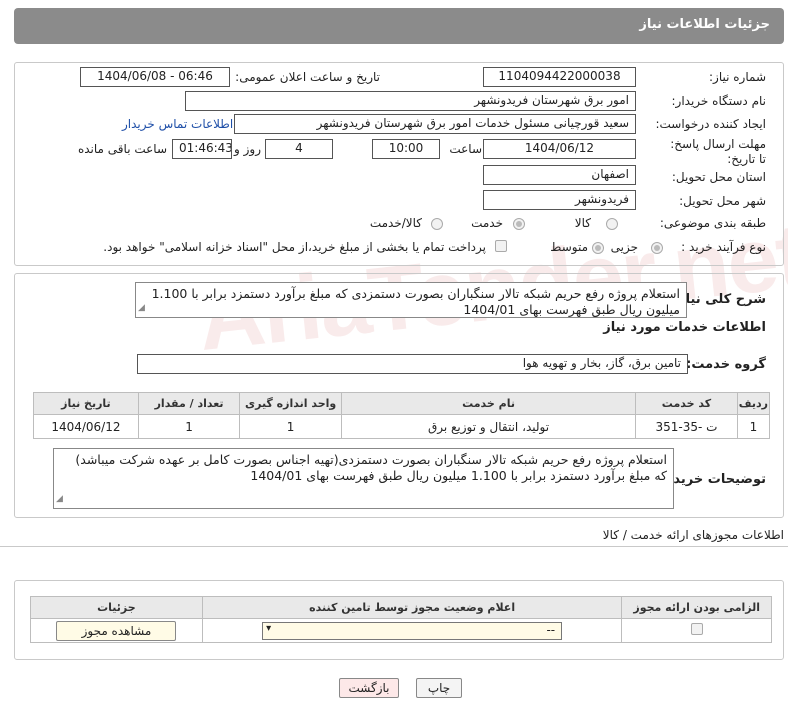  I want to click on category-option-service: خدمت, so click(487, 223).